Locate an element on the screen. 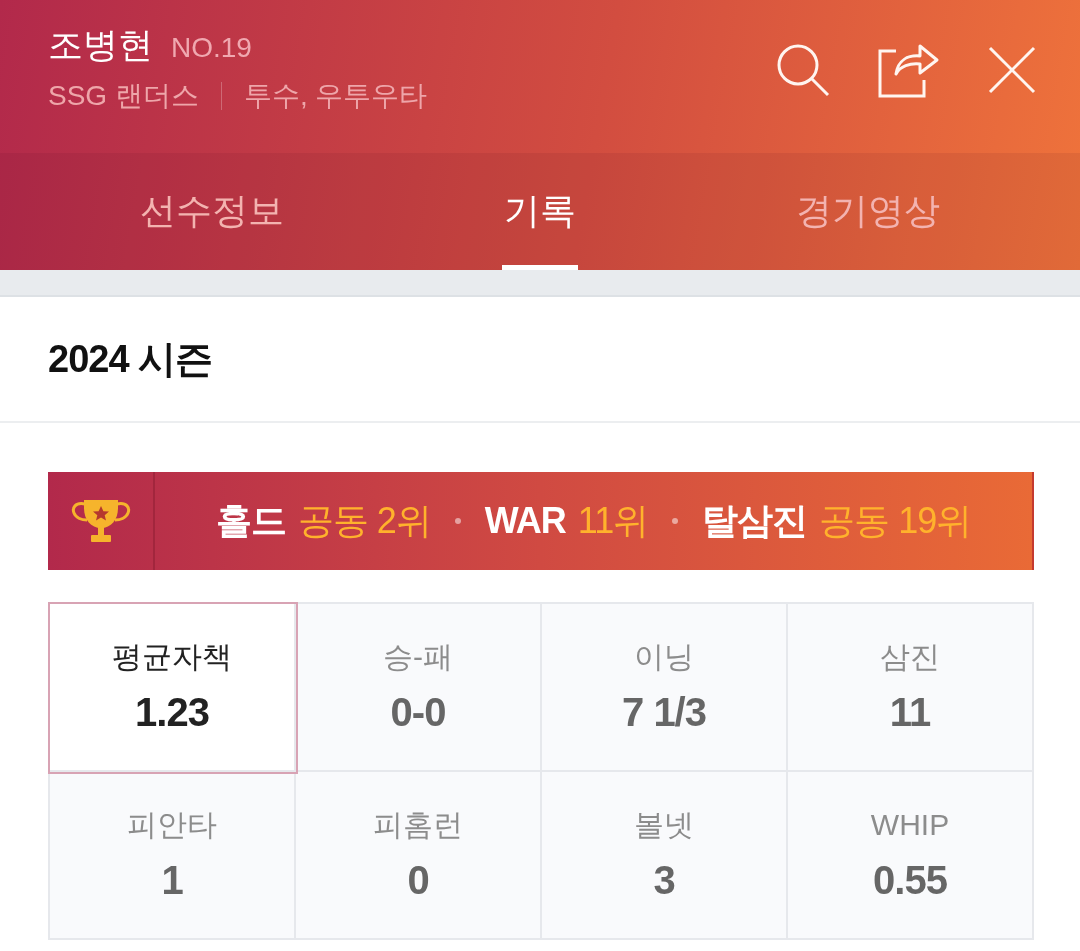 The height and width of the screenshot is (951, 1080). stat-label: 피홈런 is located at coordinates (418, 825).